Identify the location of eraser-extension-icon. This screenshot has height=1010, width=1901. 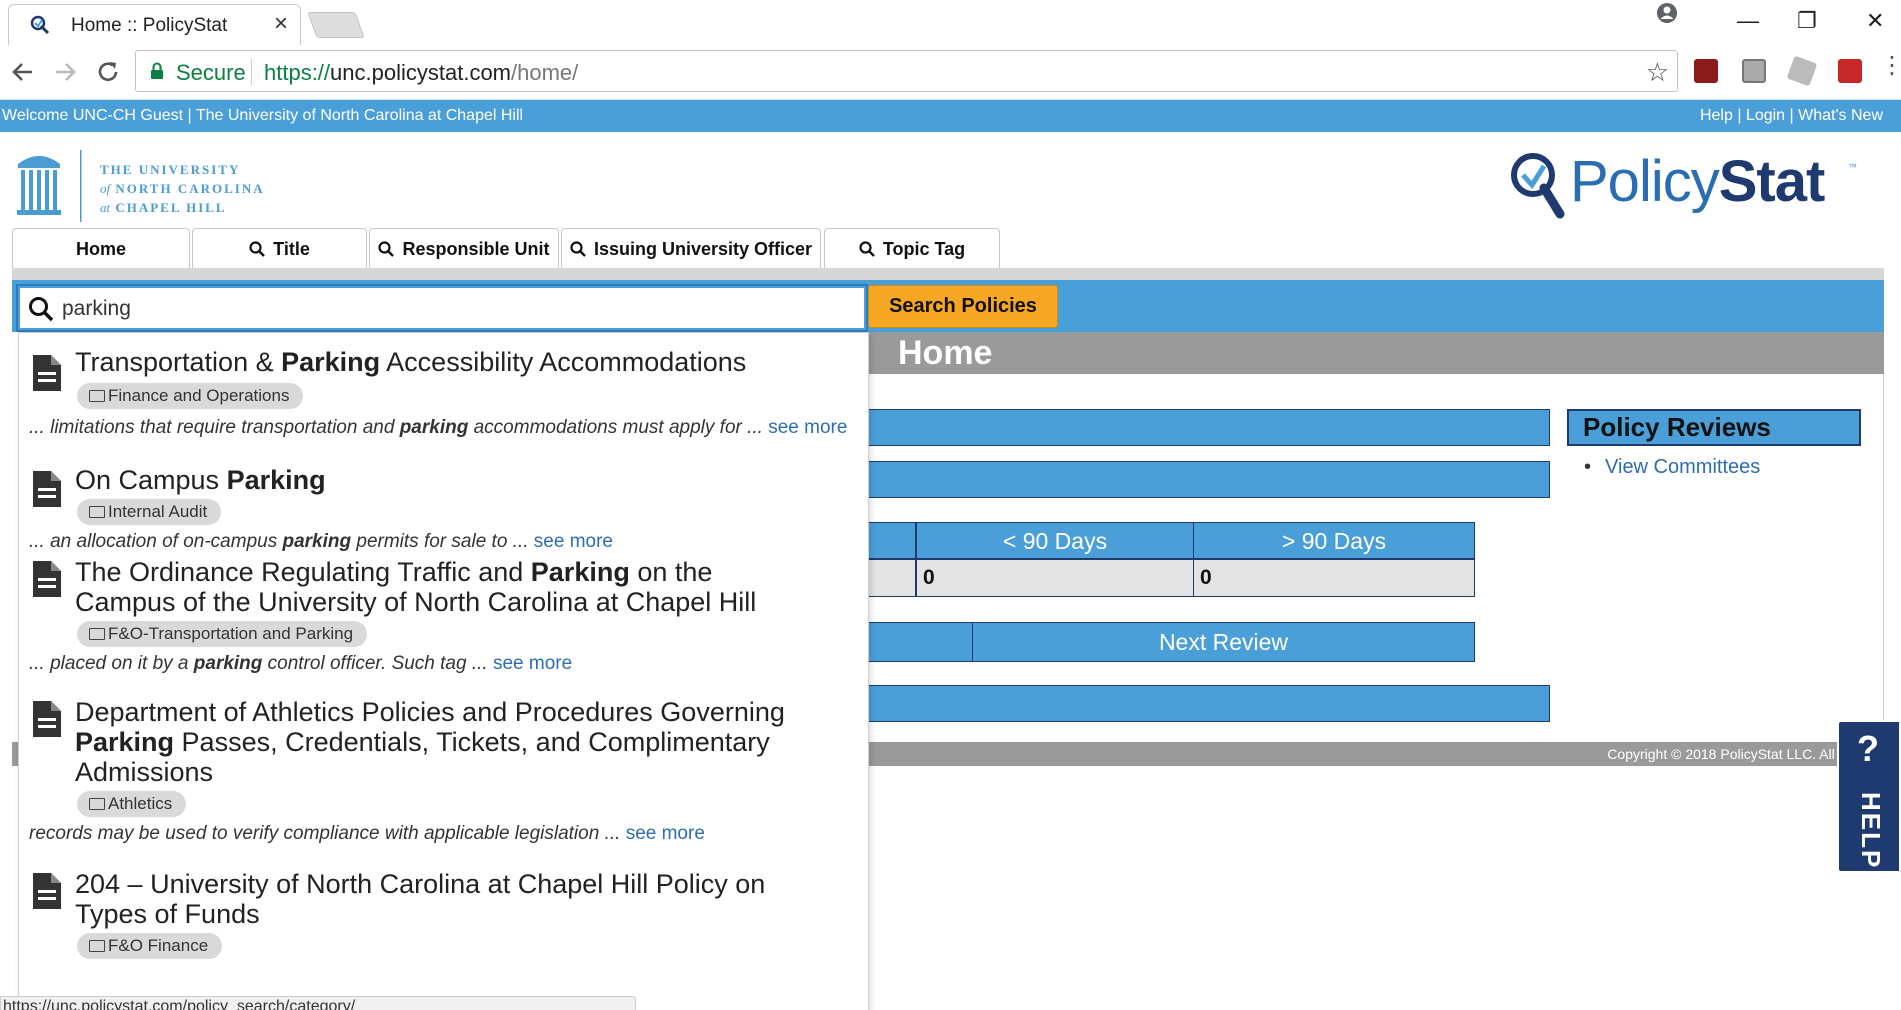
(1802, 71).